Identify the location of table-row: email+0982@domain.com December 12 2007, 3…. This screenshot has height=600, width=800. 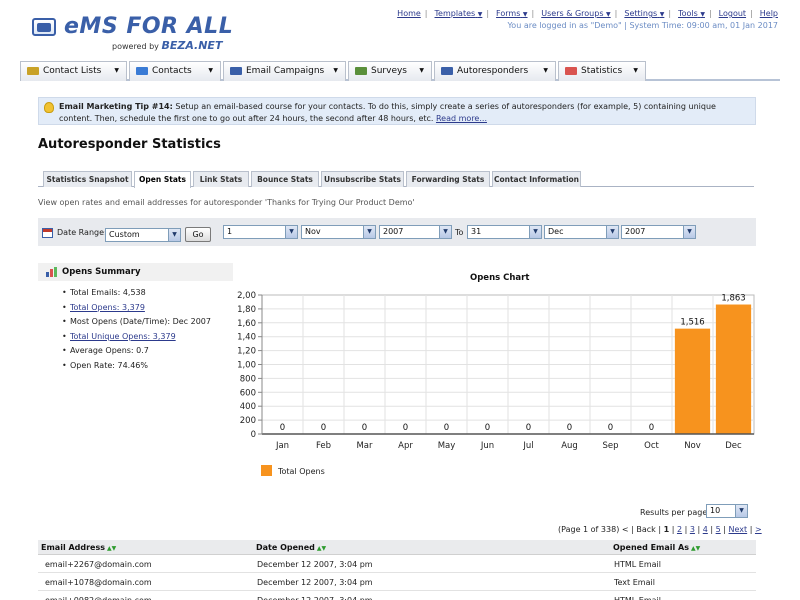
(397, 596).